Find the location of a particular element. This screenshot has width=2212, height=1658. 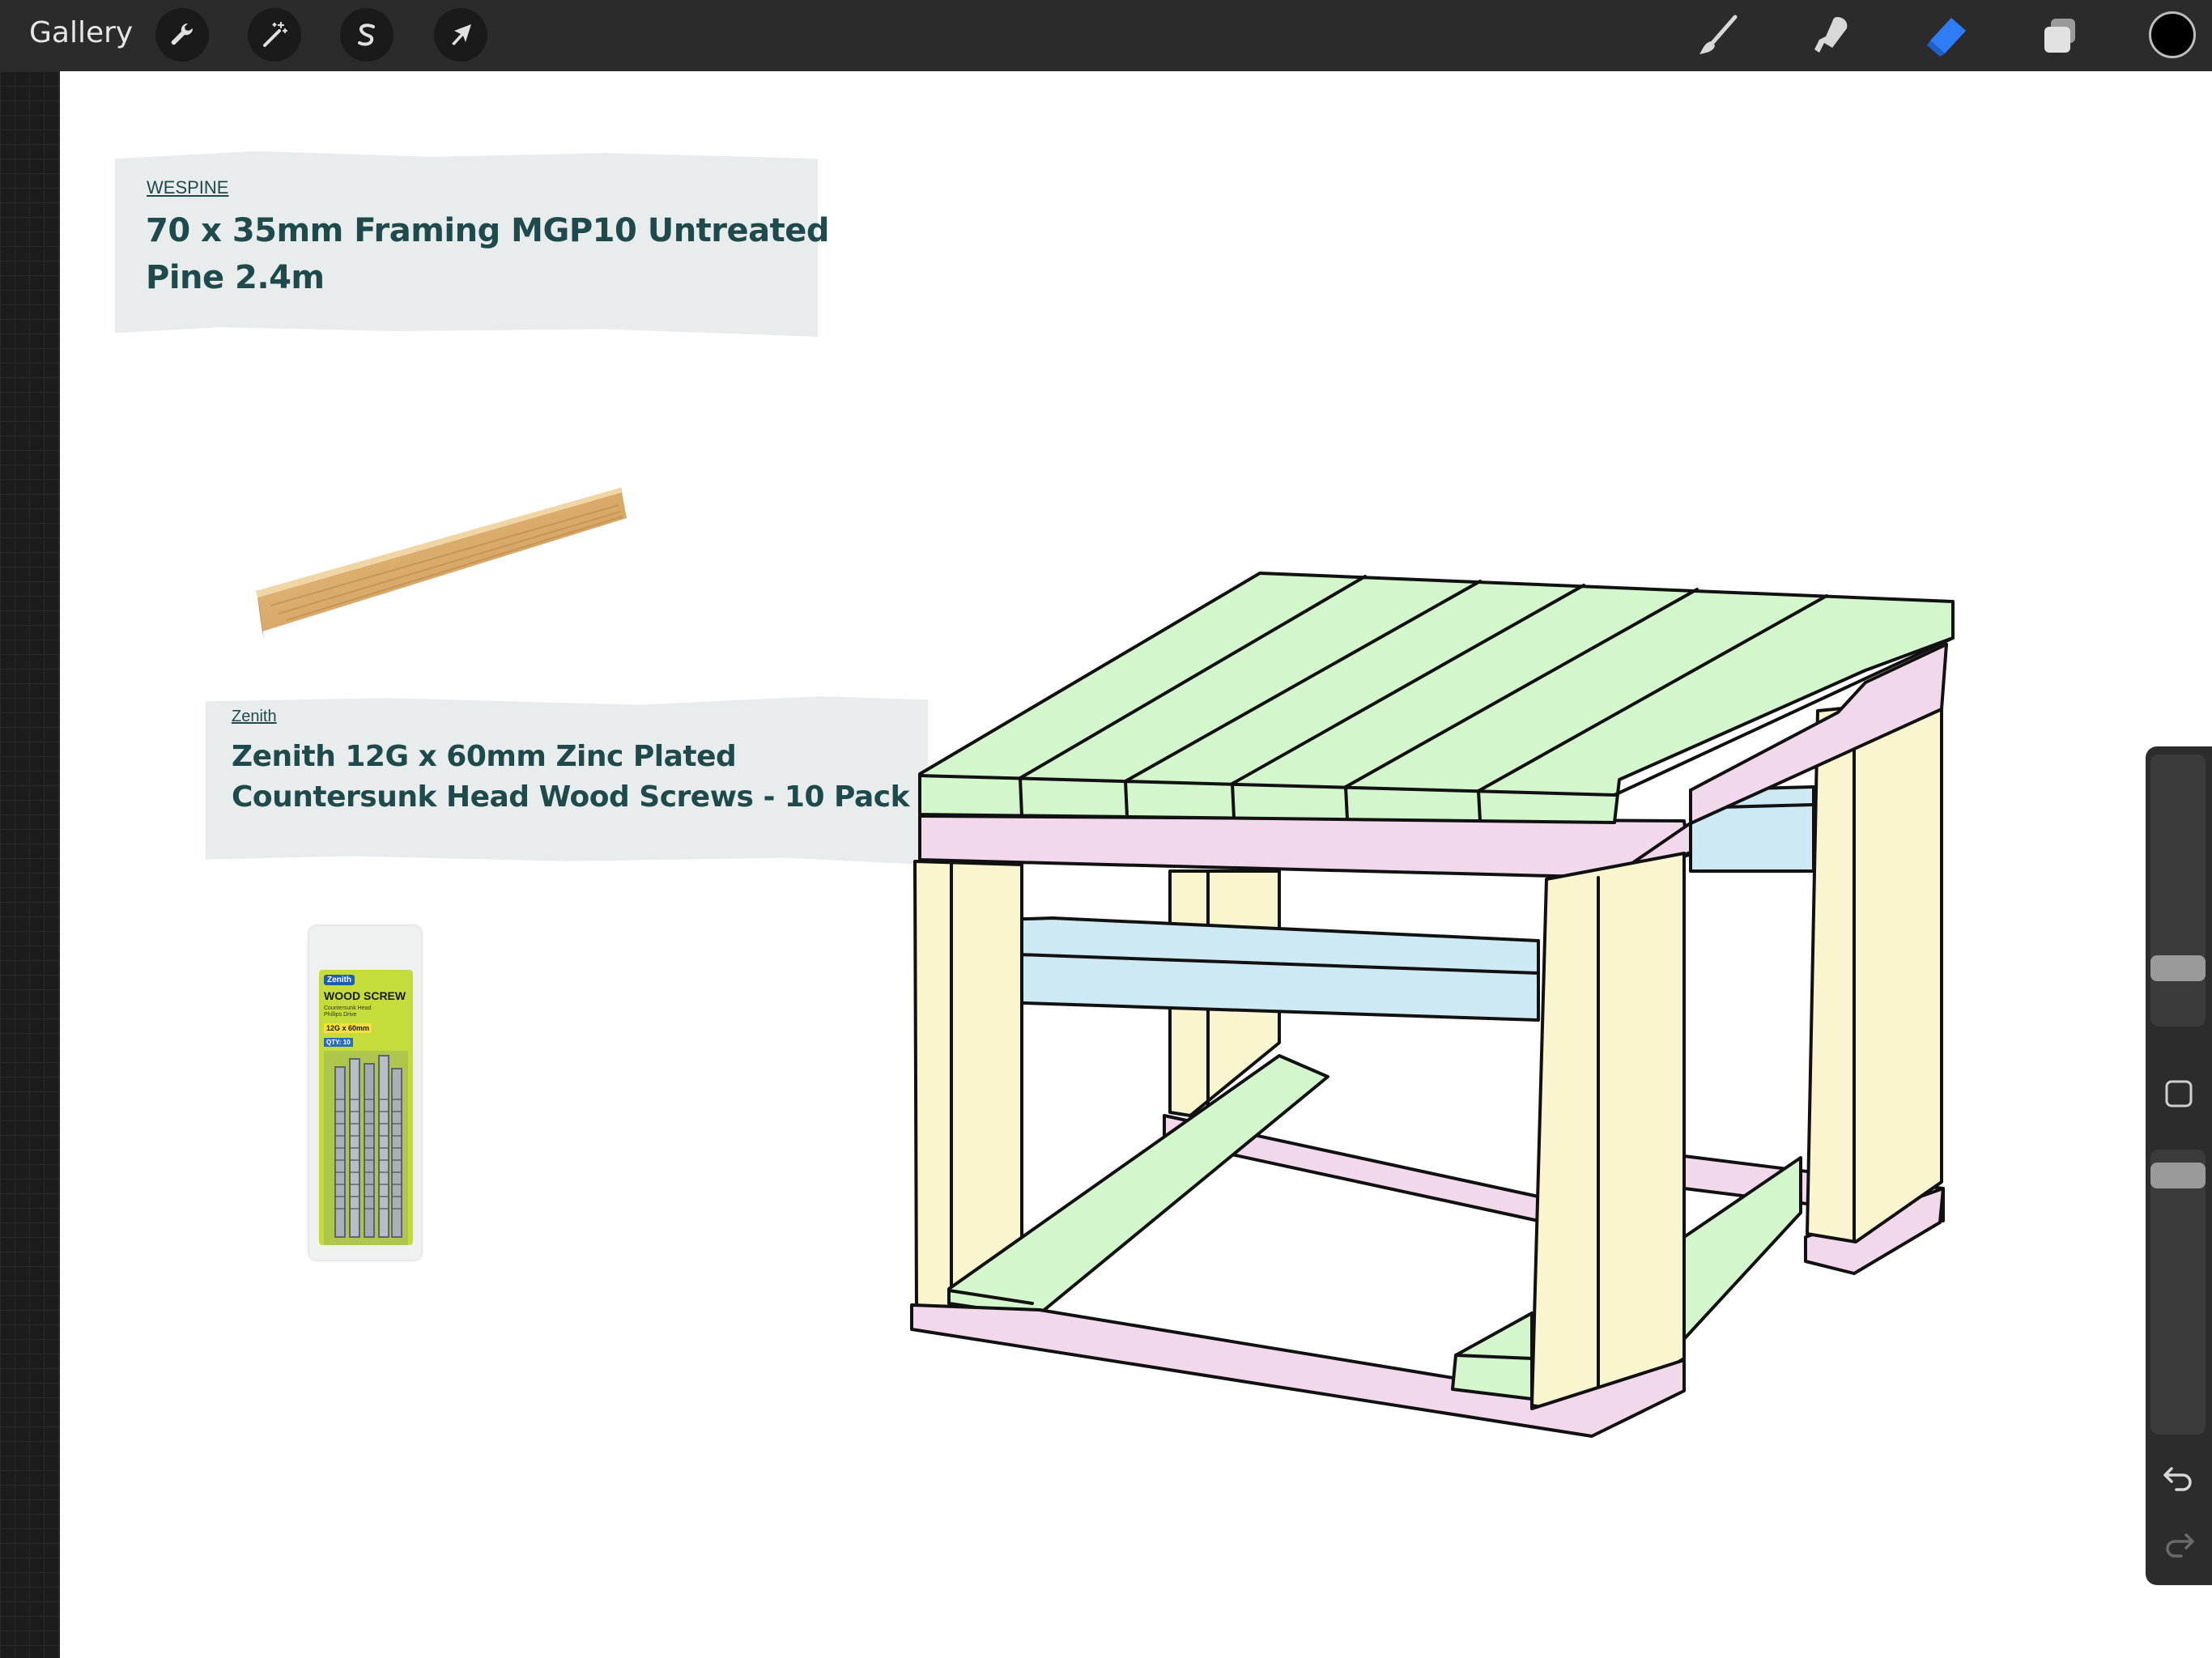

timber-image is located at coordinates (442, 562).